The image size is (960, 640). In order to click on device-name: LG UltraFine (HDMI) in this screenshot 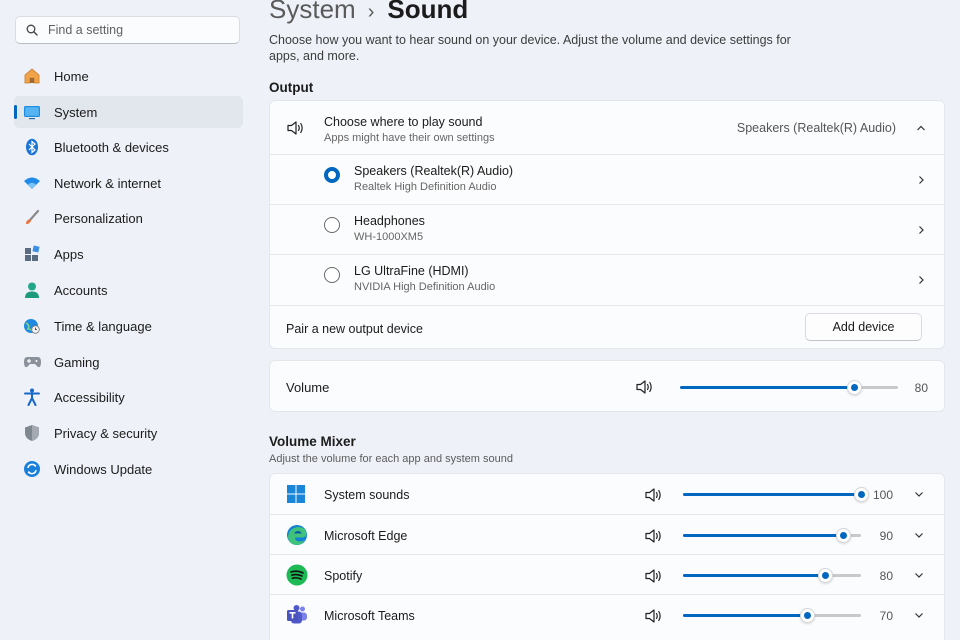, I will do `click(411, 271)`.